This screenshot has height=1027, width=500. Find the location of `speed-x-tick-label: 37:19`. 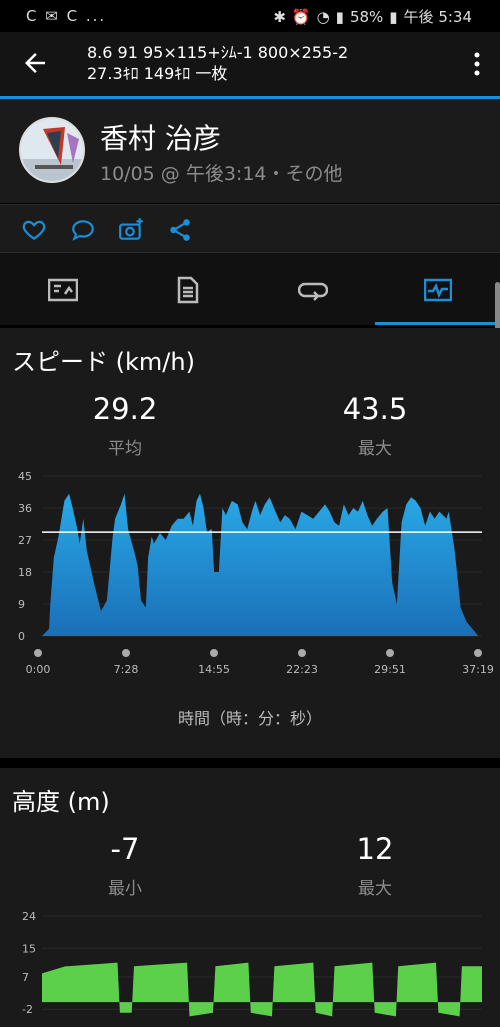

speed-x-tick-label: 37:19 is located at coordinates (478, 669).